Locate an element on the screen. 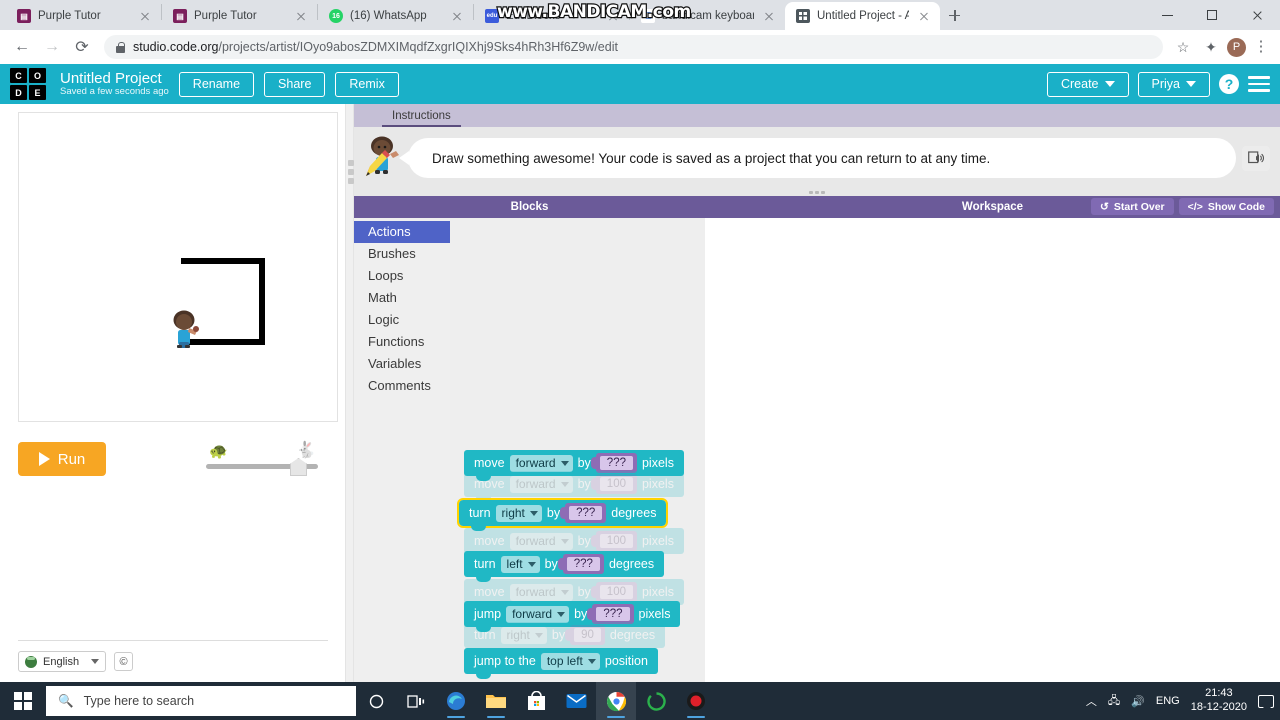 Image resolution: width=1280 pixels, height=720 pixels. block-jump-to-position: jump to the top left position is located at coordinates (561, 663).